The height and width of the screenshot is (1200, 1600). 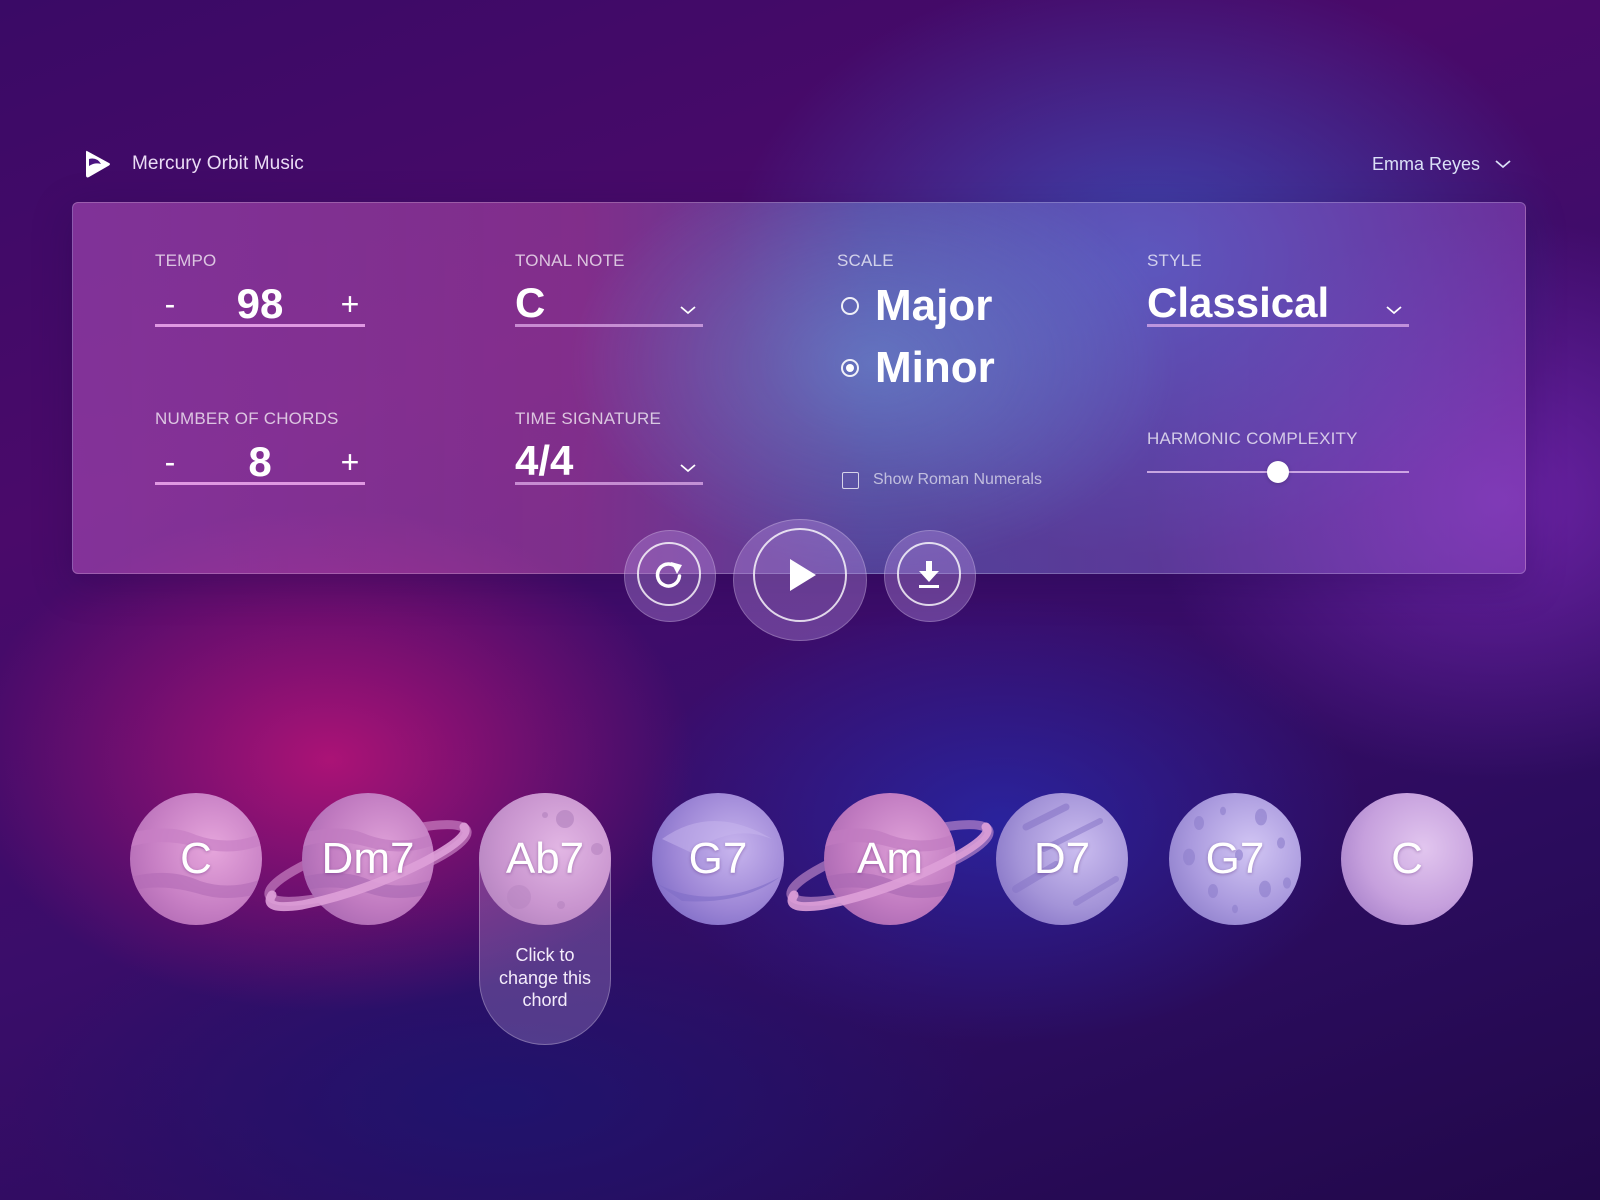 I want to click on tonal-note-field: TONAL NOTE, so click(x=570, y=261).